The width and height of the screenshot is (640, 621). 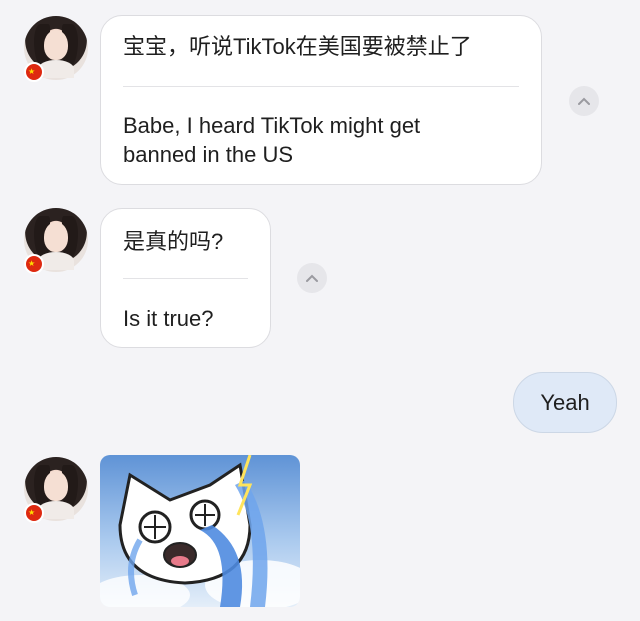 I want to click on crying-cat-sticker, so click(x=200, y=531).